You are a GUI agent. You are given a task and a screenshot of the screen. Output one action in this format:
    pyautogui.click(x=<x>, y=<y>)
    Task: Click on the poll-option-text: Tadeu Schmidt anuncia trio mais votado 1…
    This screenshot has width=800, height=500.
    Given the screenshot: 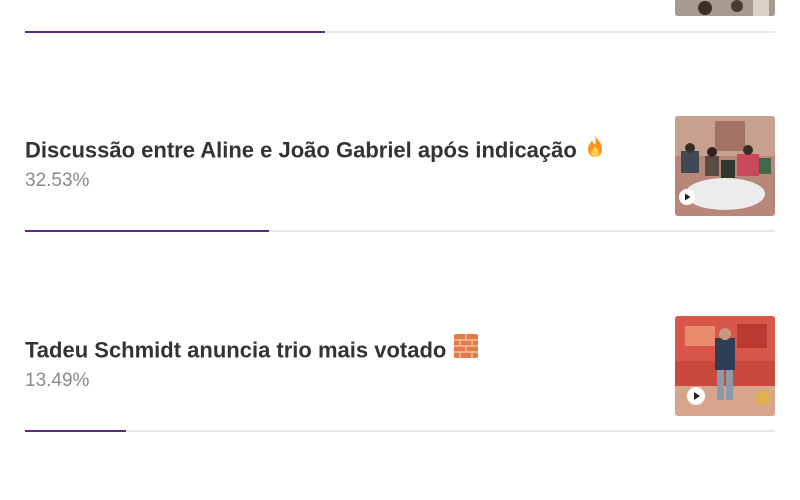 What is the action you would take?
    pyautogui.click(x=345, y=363)
    